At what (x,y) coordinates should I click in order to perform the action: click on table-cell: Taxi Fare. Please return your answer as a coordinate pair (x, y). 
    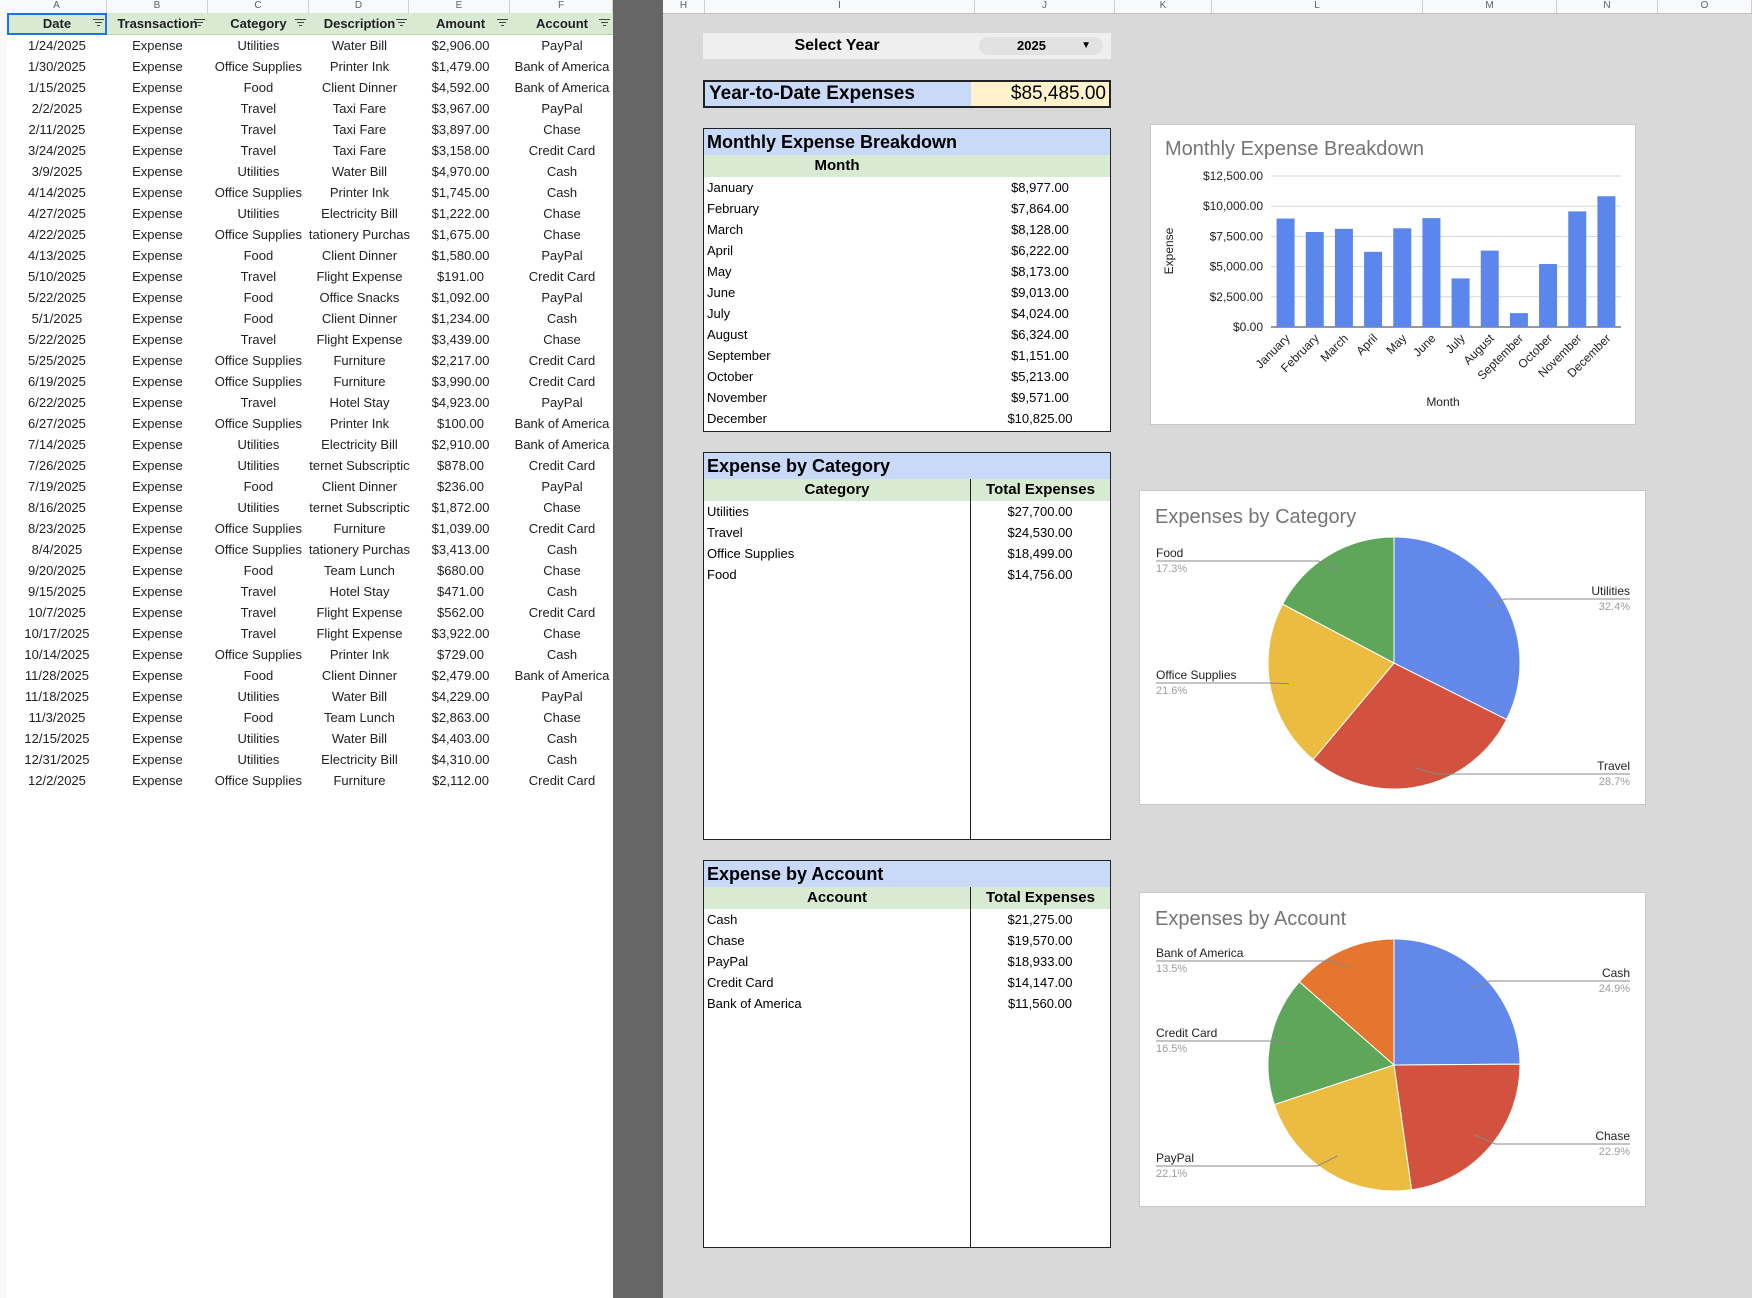
    Looking at the image, I should click on (359, 129).